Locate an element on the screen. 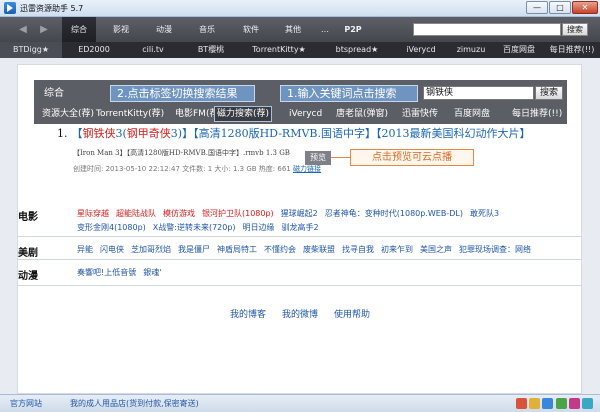  demo-tab-daily-pick: 每日推荐(!!) is located at coordinates (537, 114).